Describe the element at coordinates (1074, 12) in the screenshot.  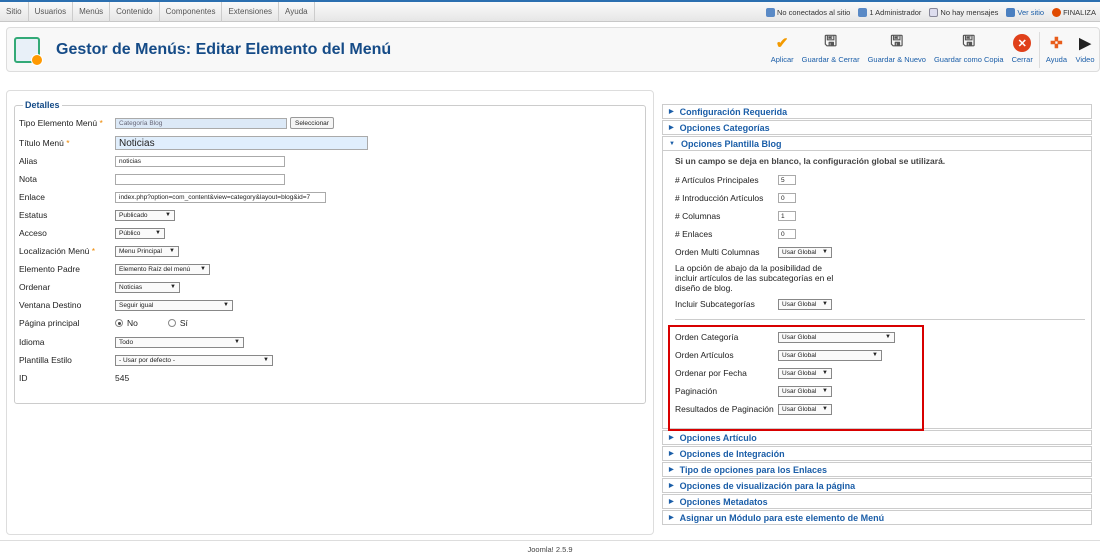
I see `logout-link: FINALIZA` at that location.